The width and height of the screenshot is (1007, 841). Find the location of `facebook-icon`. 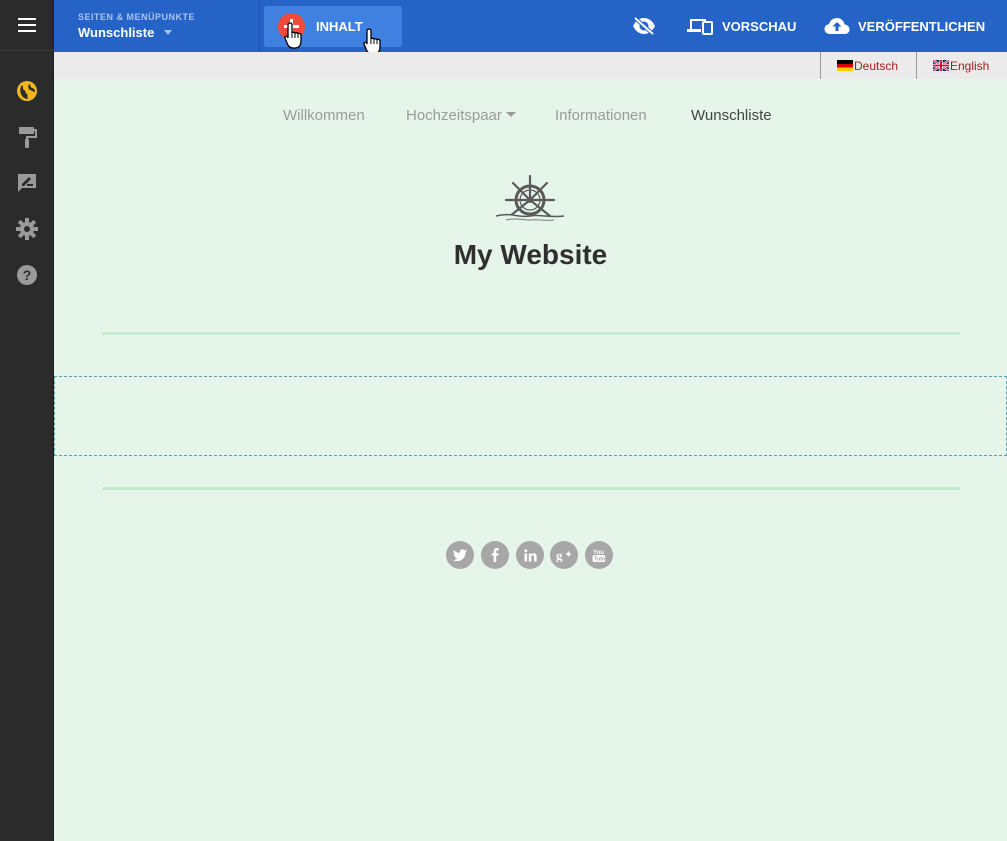

facebook-icon is located at coordinates (495, 555).